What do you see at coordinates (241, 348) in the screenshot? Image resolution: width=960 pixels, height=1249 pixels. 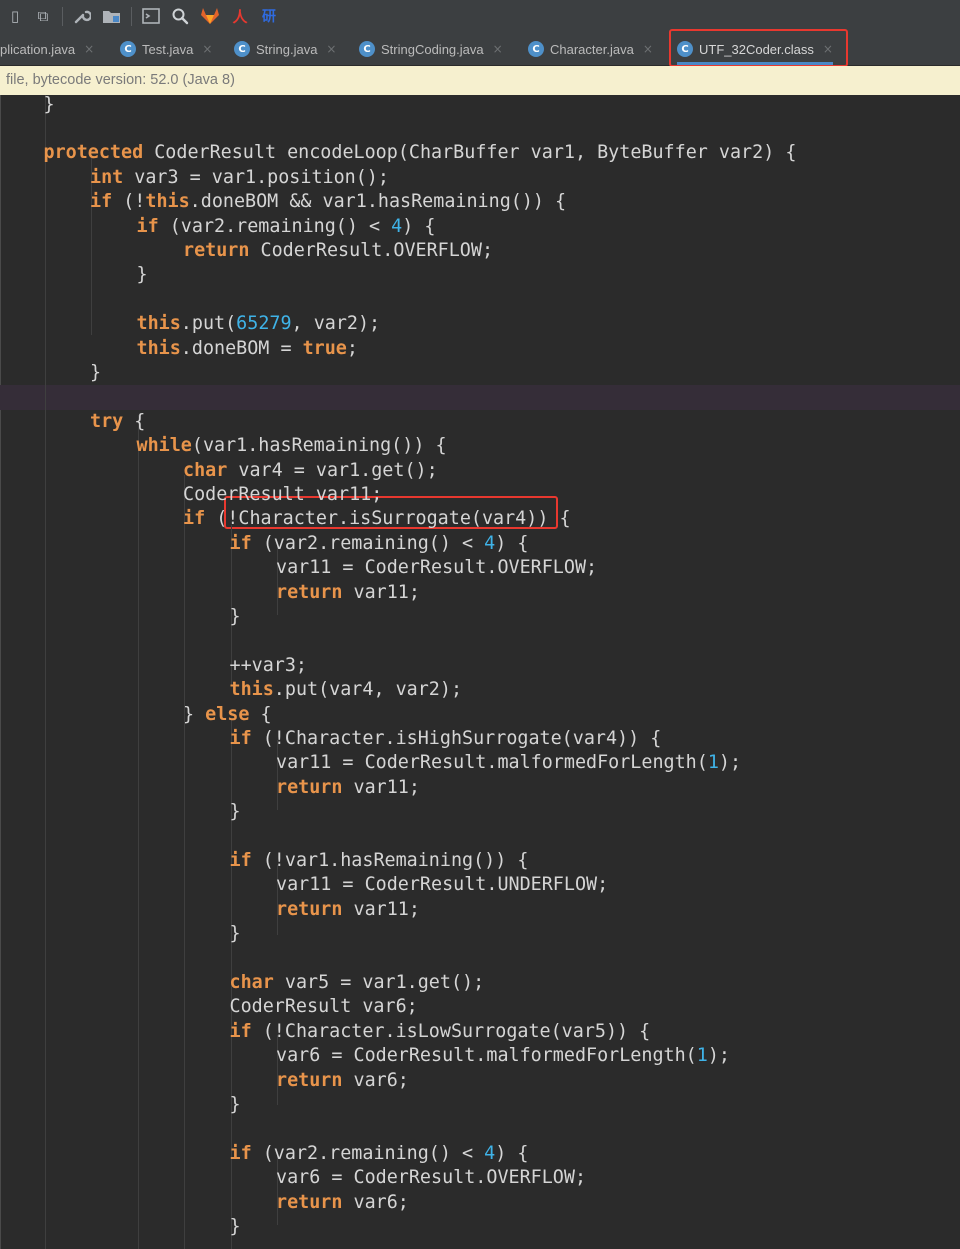 I see `code-token: .doneBOM =` at bounding box center [241, 348].